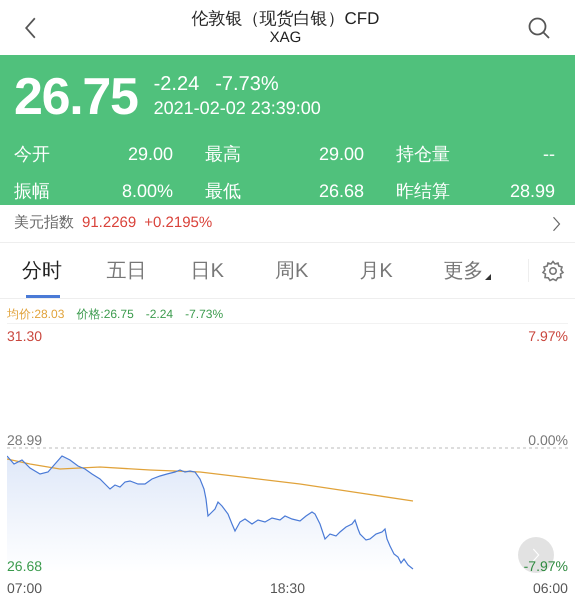 This screenshot has width=575, height=615. Describe the element at coordinates (423, 191) in the screenshot. I see `stat-label: 昨结算` at that location.